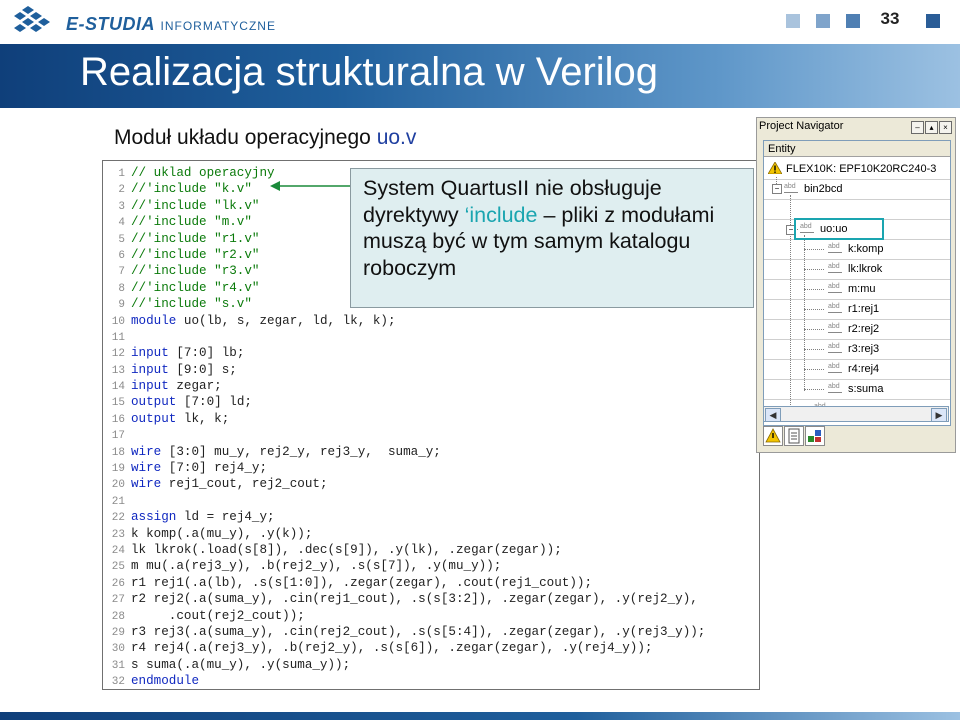  Describe the element at coordinates (794, 436) in the screenshot. I see `tab-files` at that location.